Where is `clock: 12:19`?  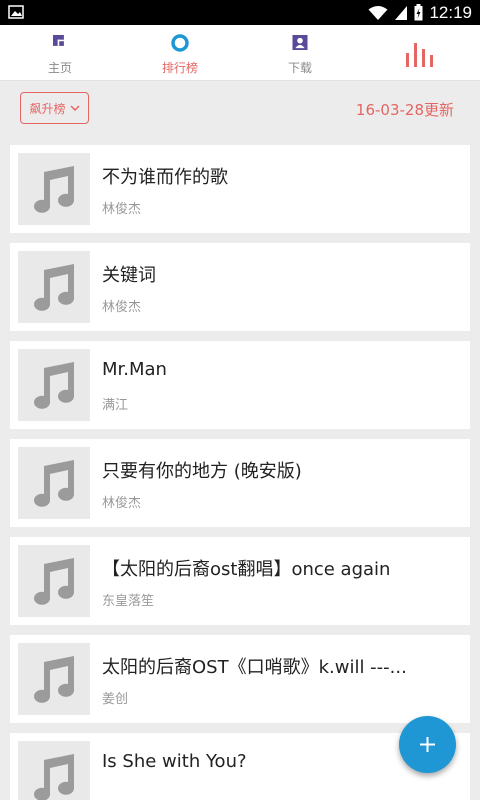
clock: 12:19 is located at coordinates (450, 12).